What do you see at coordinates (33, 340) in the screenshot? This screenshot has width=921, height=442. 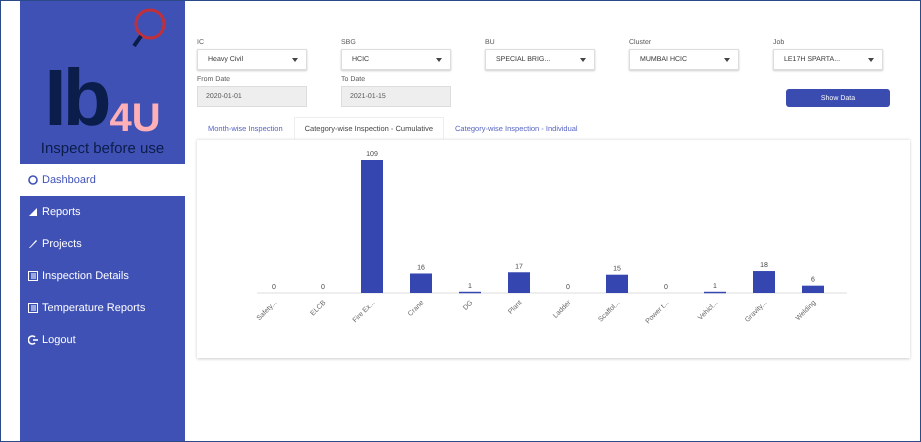 I see `logout-icon` at bounding box center [33, 340].